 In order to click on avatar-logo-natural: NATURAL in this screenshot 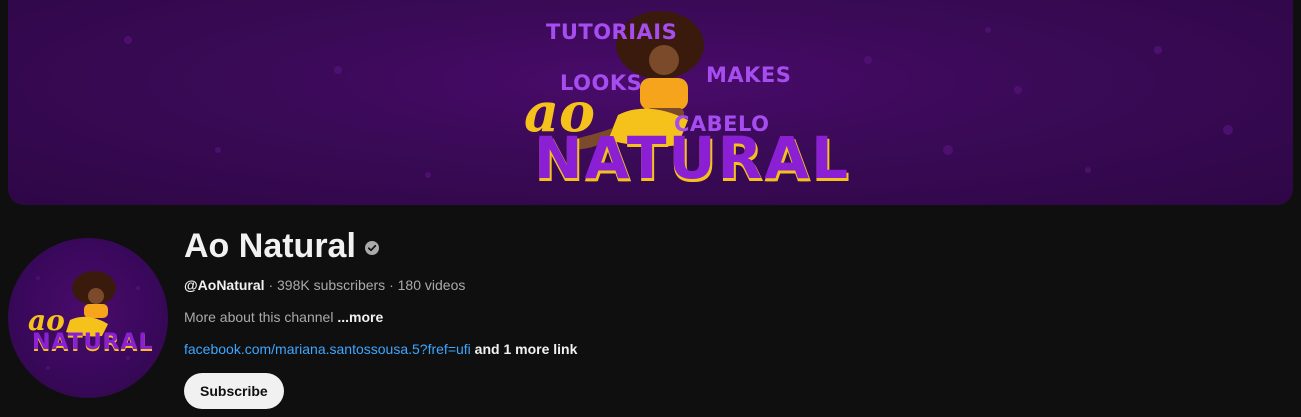, I will do `click(93, 342)`.